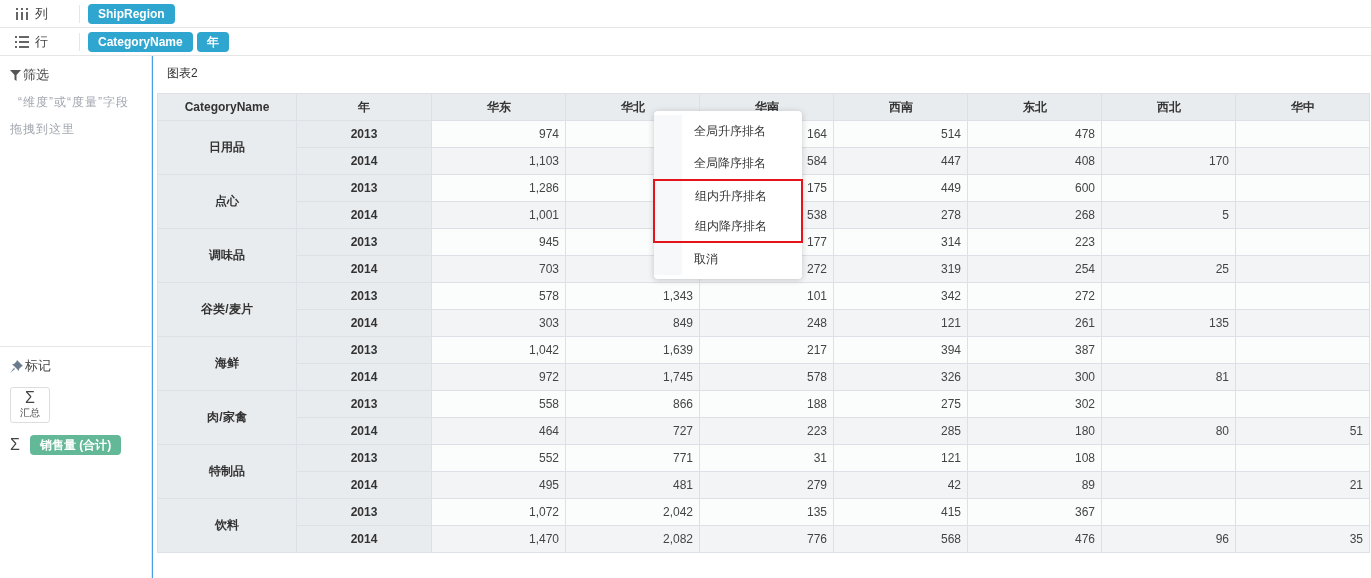 The height and width of the screenshot is (578, 1371). Describe the element at coordinates (227, 255) in the screenshot. I see `row-header: 调味品` at that location.